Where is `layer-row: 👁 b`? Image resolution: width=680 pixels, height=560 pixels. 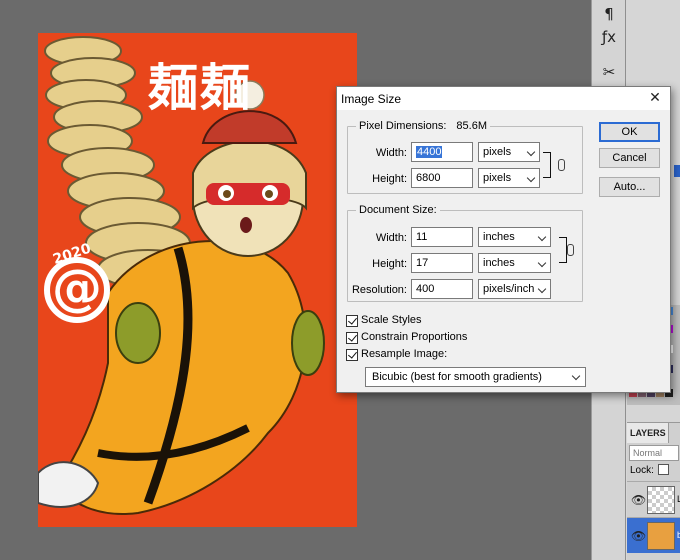
layer-row: 👁 b is located at coordinates (653, 535).